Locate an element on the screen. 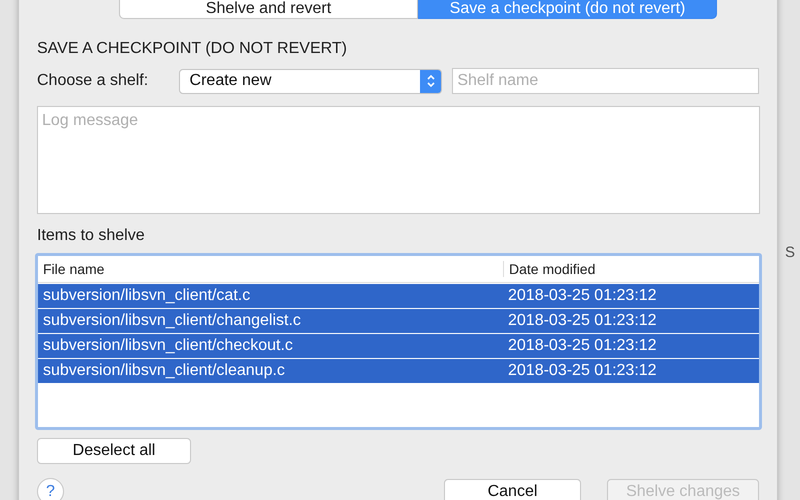 The height and width of the screenshot is (500, 800). table-cell-text: subversion/libsvn_client/checkout.c is located at coordinates (168, 346).